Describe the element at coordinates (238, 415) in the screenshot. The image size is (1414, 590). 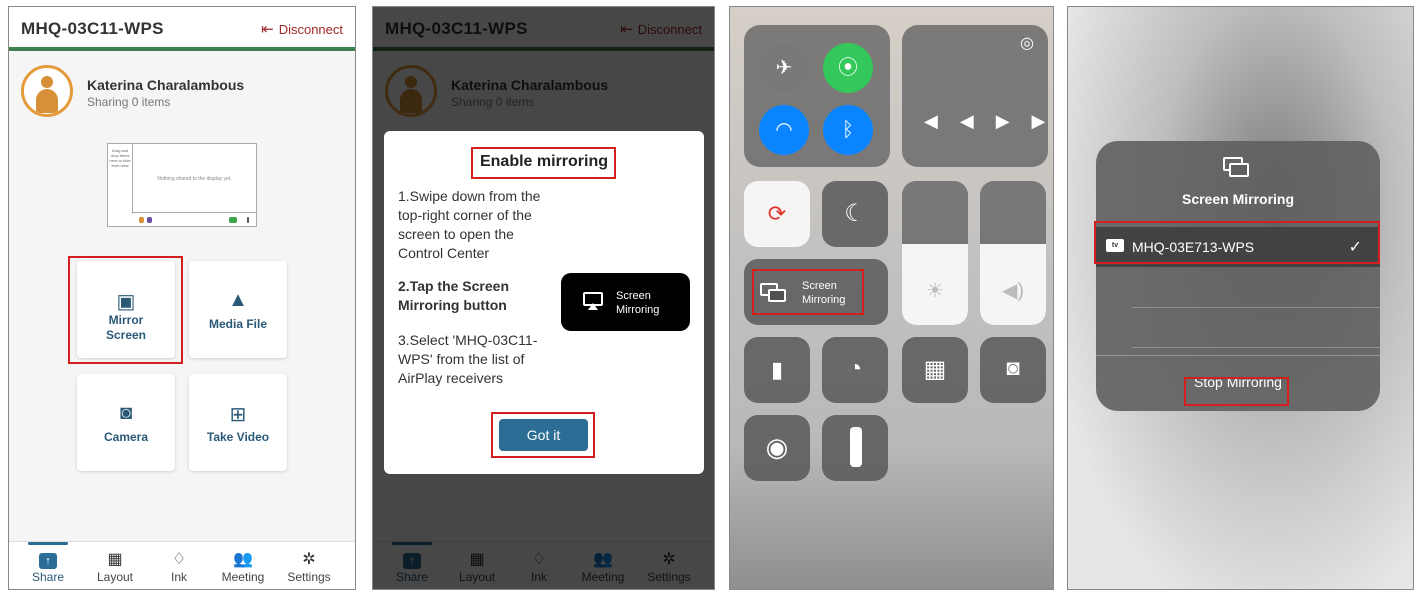
I see `video-plus-icon: ⊞` at that location.